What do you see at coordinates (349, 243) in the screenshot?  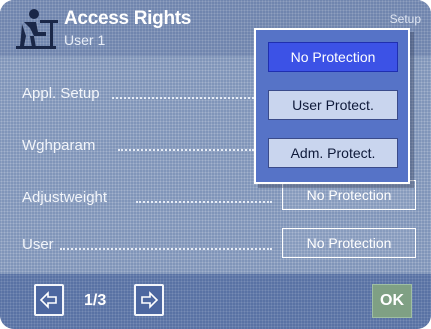 I see `user-value-button: No Protection` at bounding box center [349, 243].